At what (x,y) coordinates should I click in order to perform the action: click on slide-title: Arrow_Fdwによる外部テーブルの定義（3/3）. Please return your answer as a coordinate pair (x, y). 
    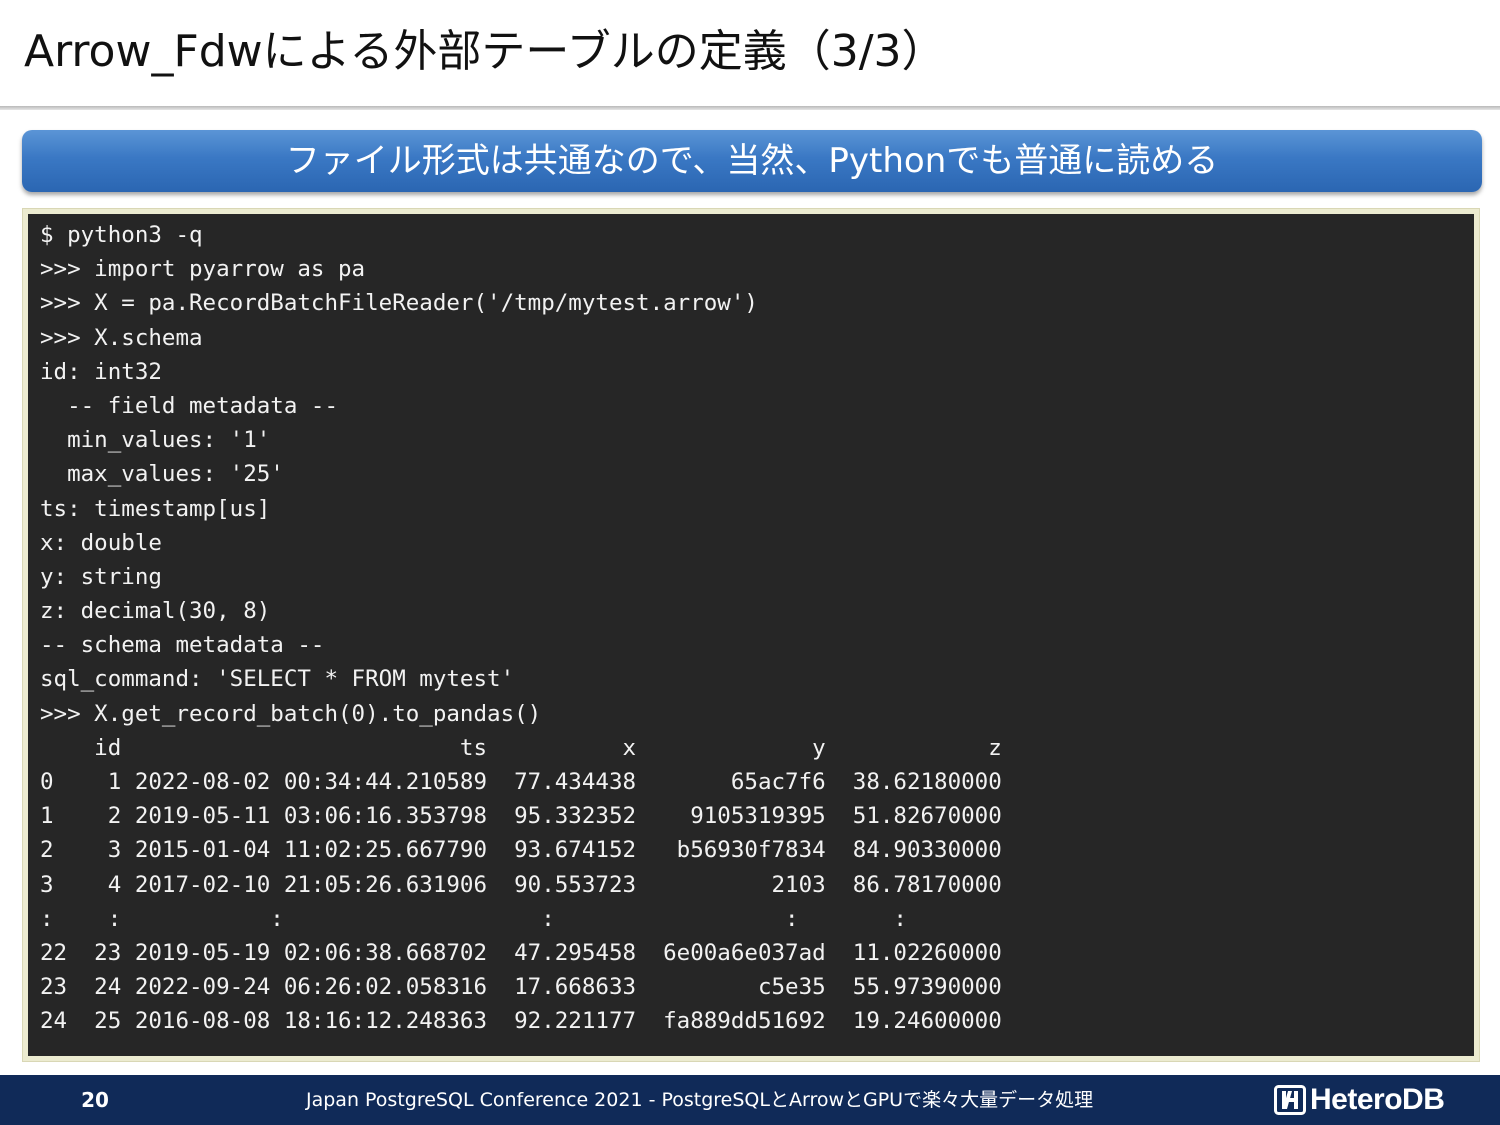
    Looking at the image, I should click on (485, 51).